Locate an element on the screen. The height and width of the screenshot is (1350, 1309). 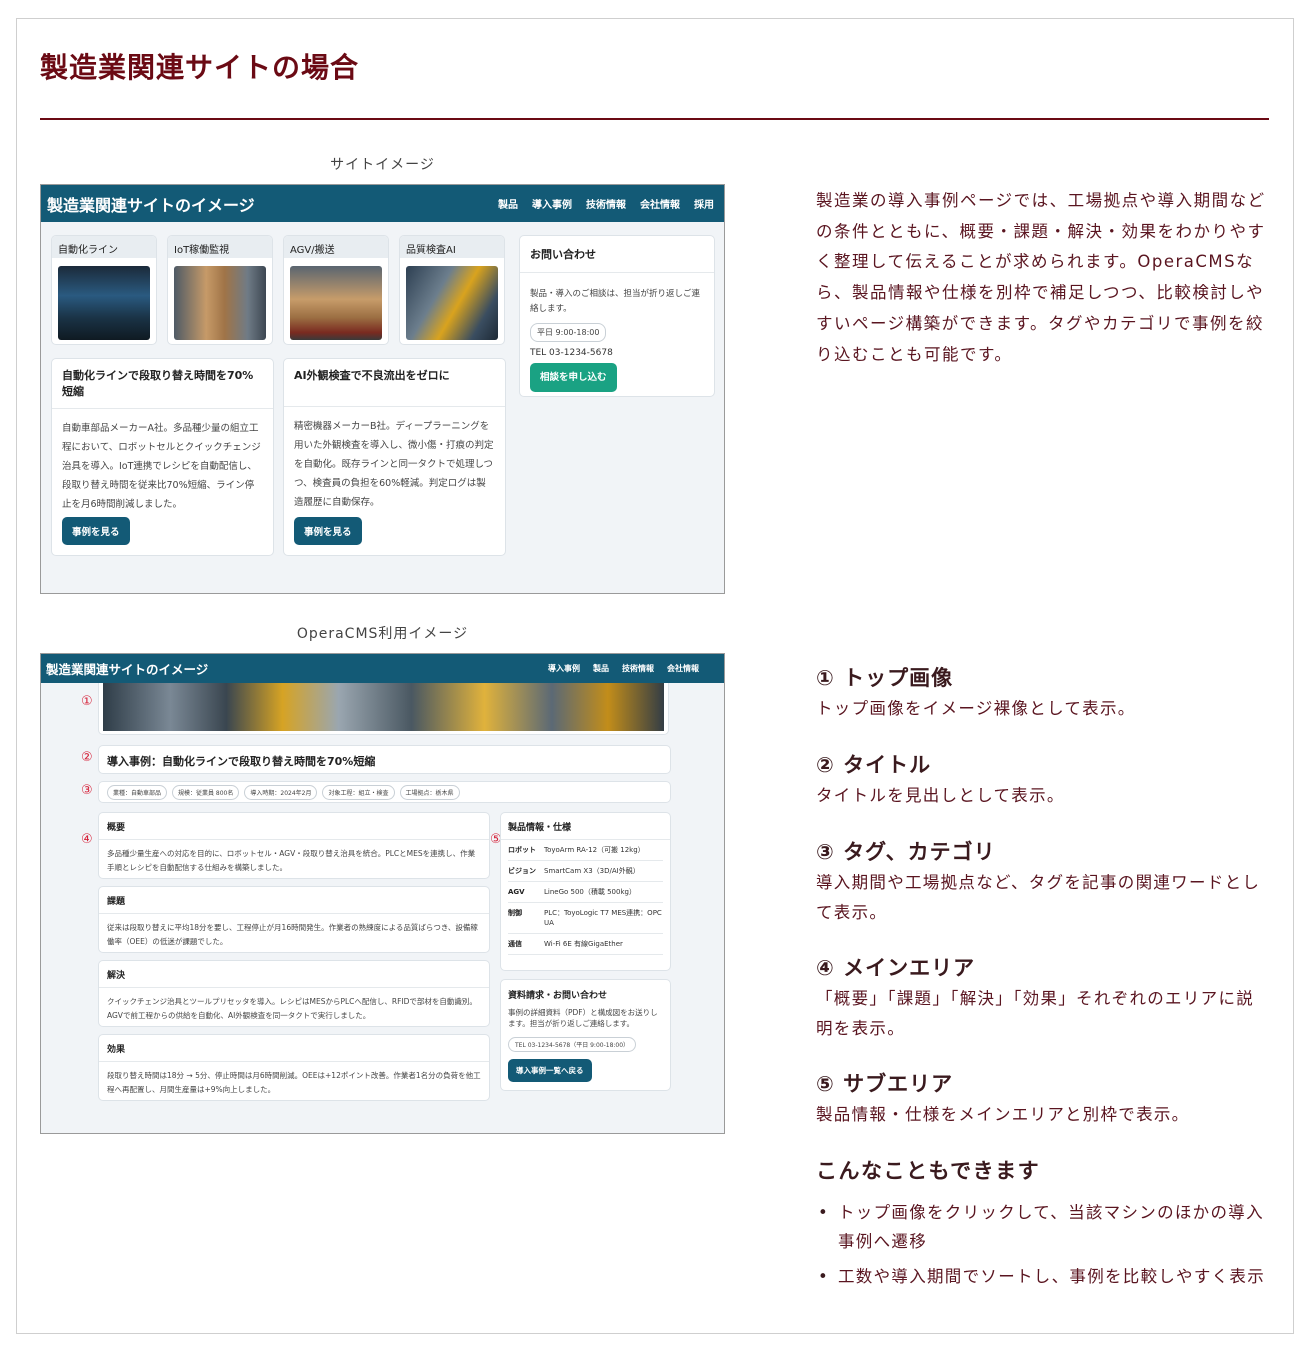
feature-top-image: ① トップ画像 トップ画像をイメージ裸像として表示。 is located at coordinates (1043, 693).